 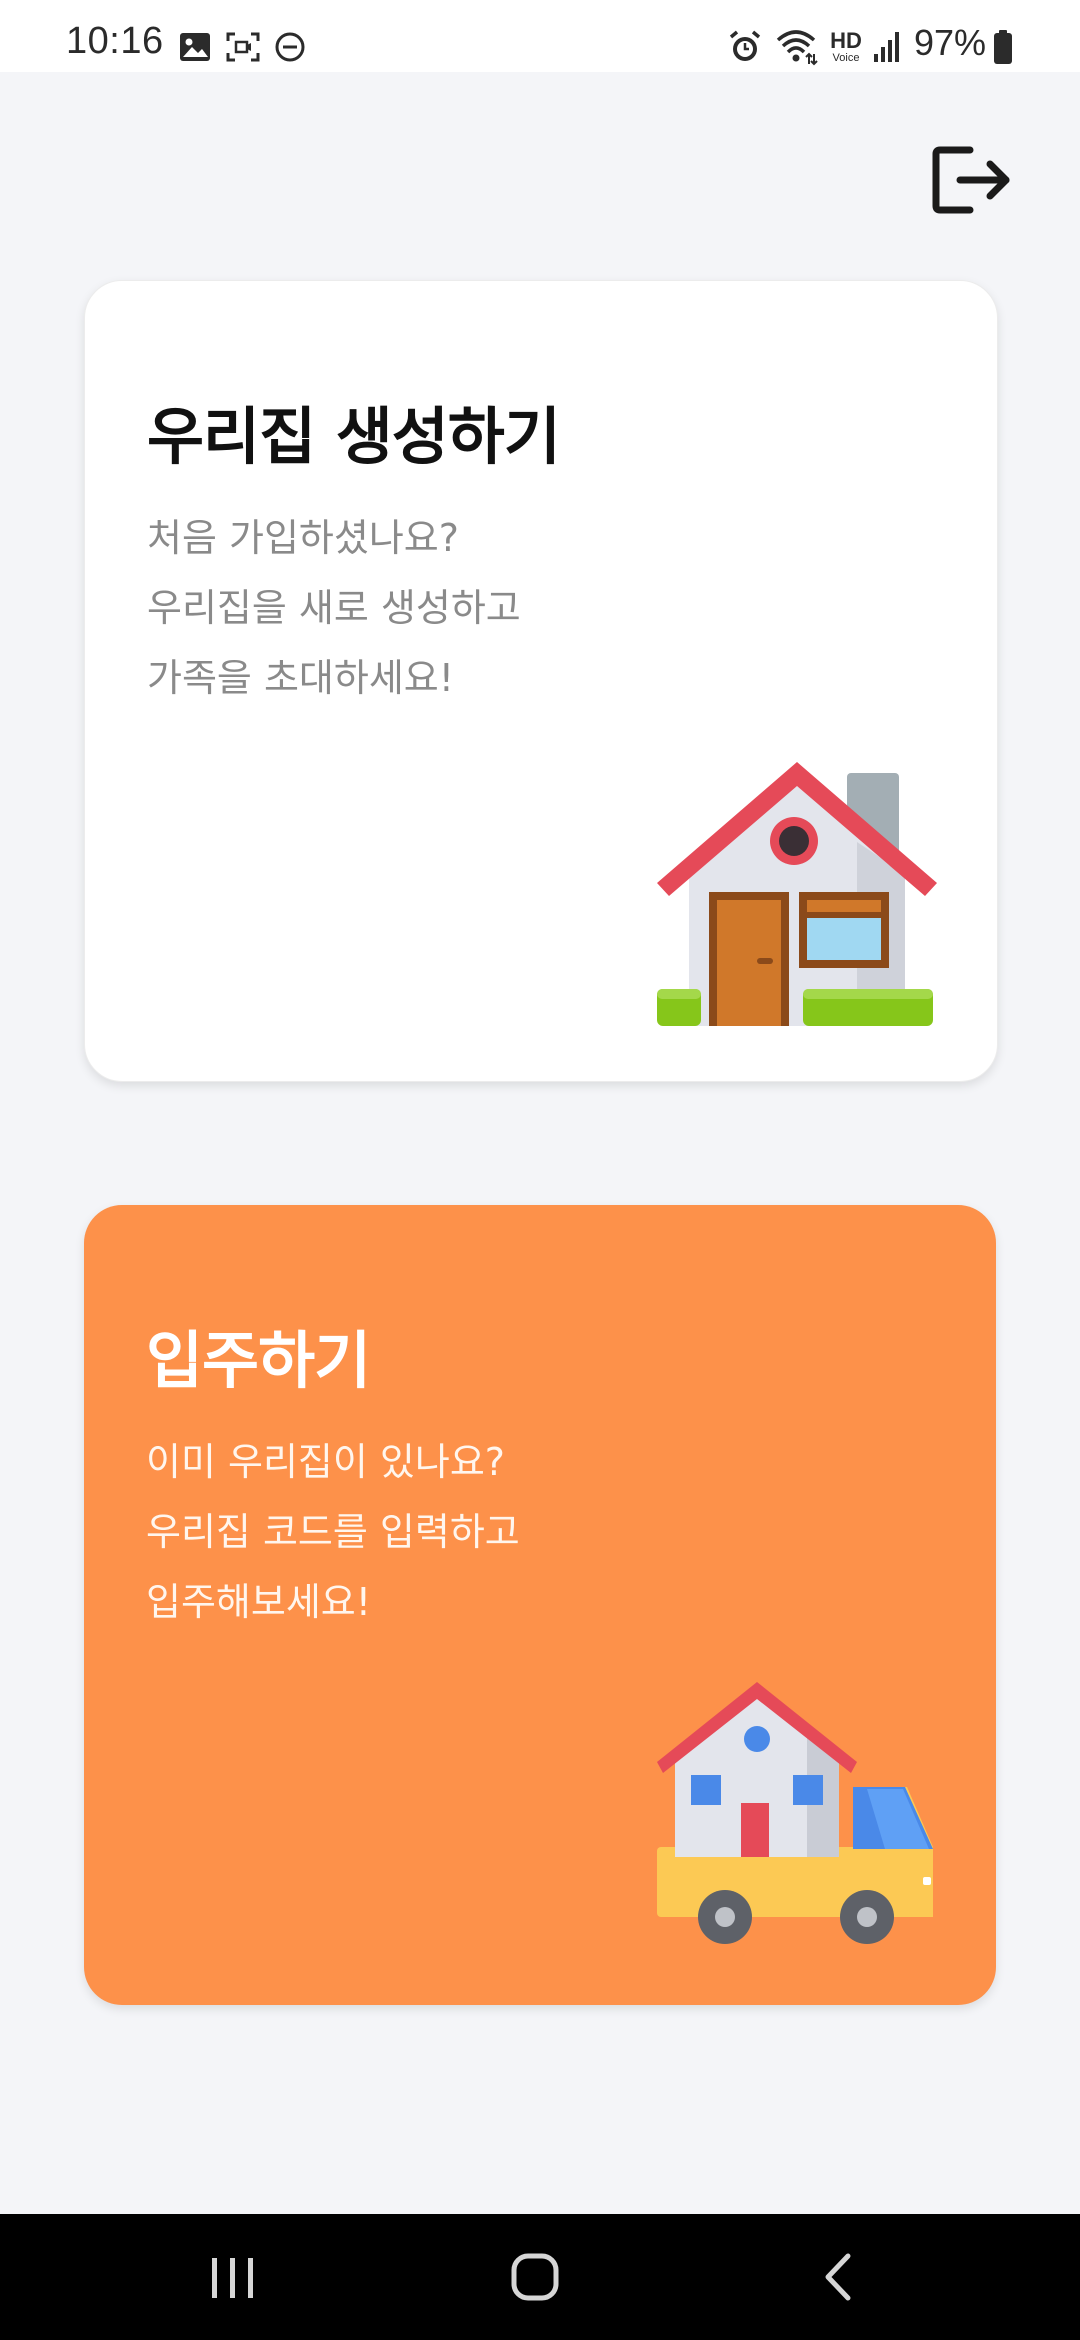 I want to click on back-button, so click(x=840, y=2277).